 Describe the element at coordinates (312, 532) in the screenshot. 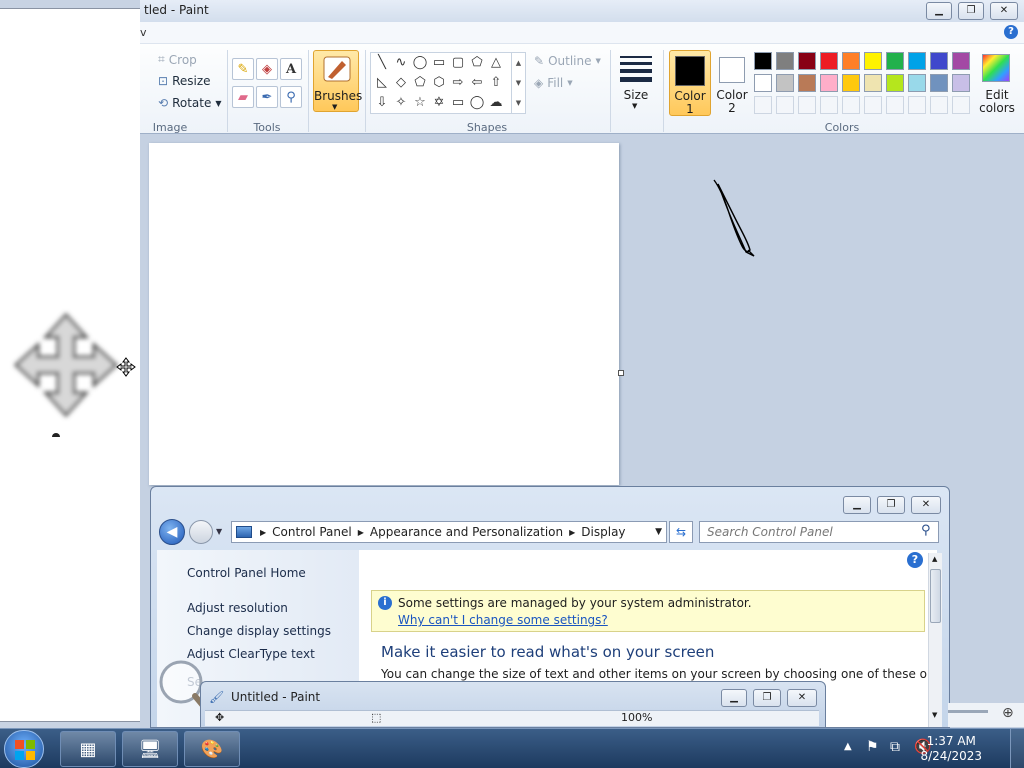

I see `breadcrumb-control-panel: Control Panel` at that location.